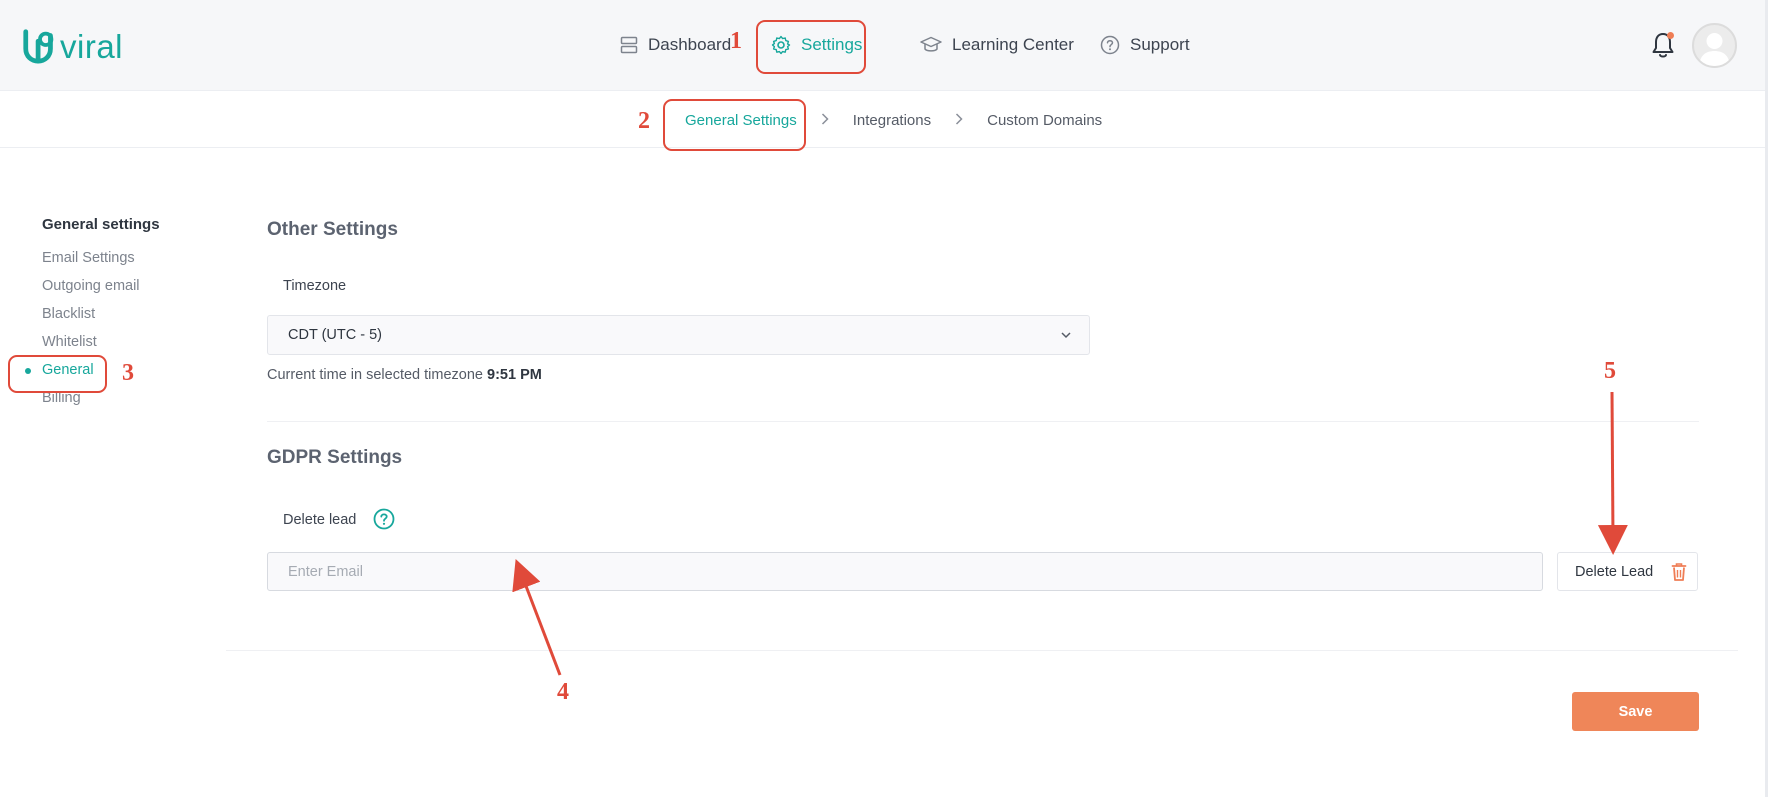 The width and height of the screenshot is (1768, 797). I want to click on footer-divider, so click(982, 650).